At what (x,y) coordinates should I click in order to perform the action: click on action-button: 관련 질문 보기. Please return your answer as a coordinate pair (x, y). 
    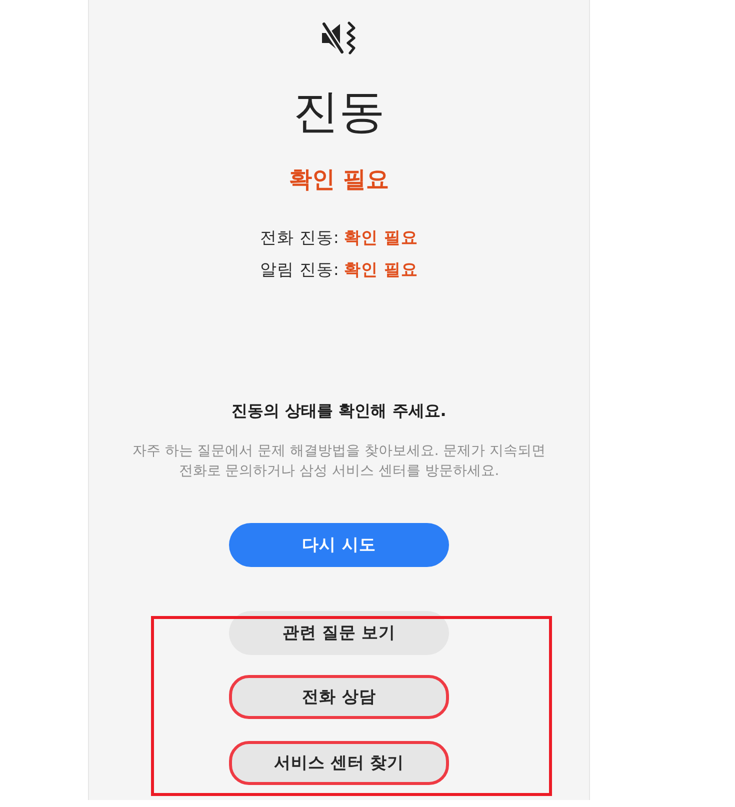
    Looking at the image, I should click on (339, 633).